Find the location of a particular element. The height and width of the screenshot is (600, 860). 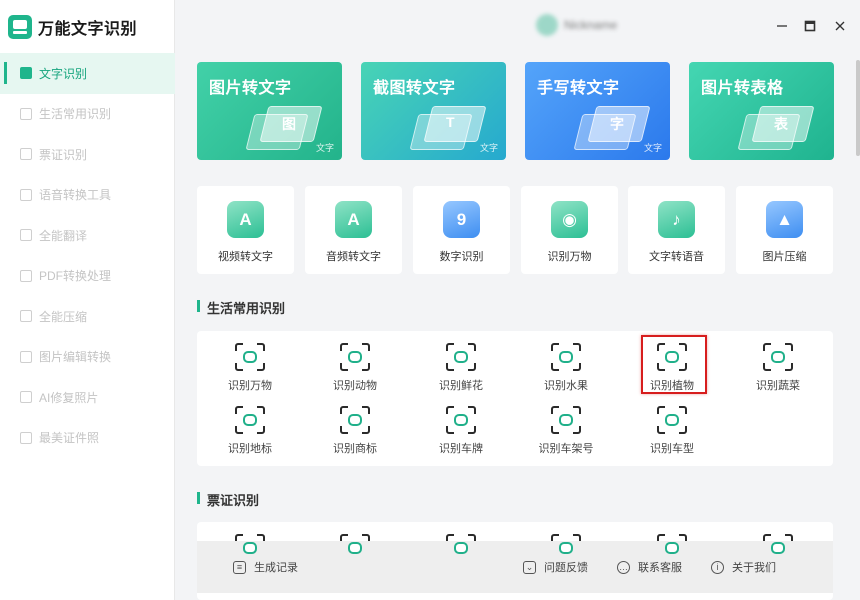

sidebar-item-ticket-recognition: 票证识别 is located at coordinates (87, 154).